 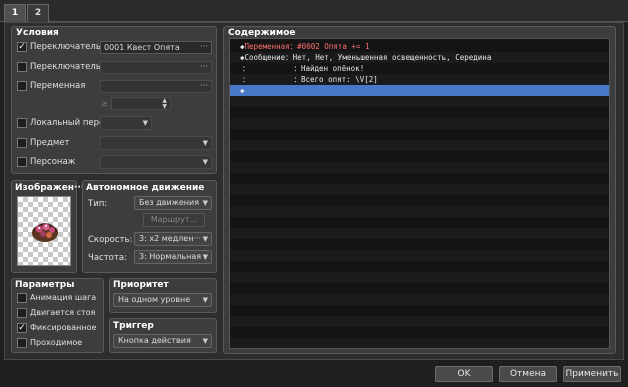 I want to click on command-row: ：：Всего опят: \V[2], so click(x=419, y=79).